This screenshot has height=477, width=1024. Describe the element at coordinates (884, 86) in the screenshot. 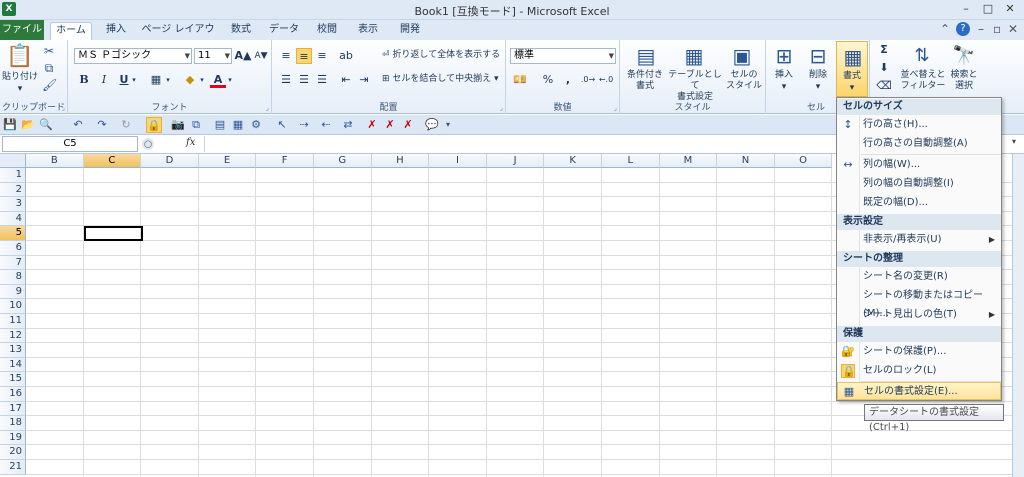

I see `clear-icon: ⌫` at that location.